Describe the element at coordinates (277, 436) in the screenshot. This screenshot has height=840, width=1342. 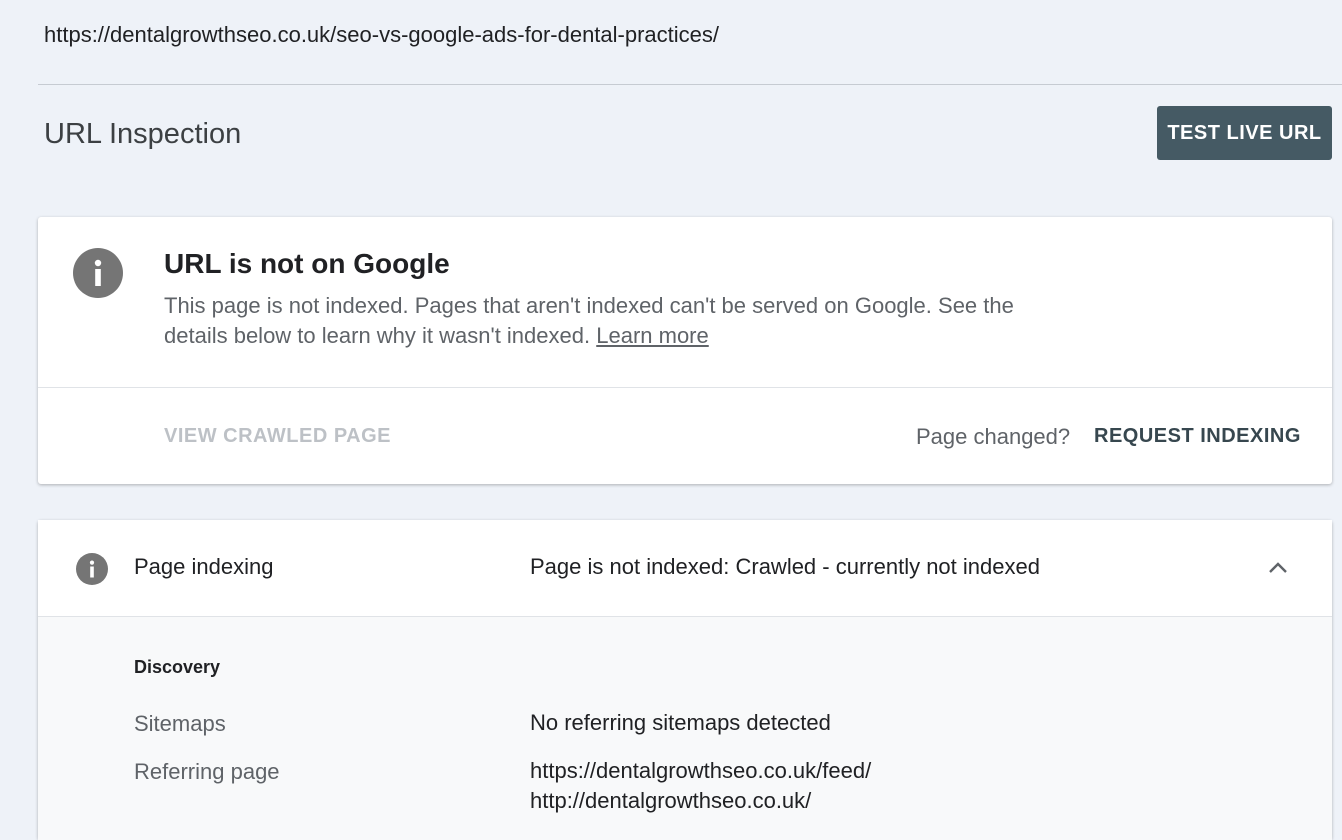
I see `view-crawled-page-button: VIEW CRAWLED PAGE` at that location.